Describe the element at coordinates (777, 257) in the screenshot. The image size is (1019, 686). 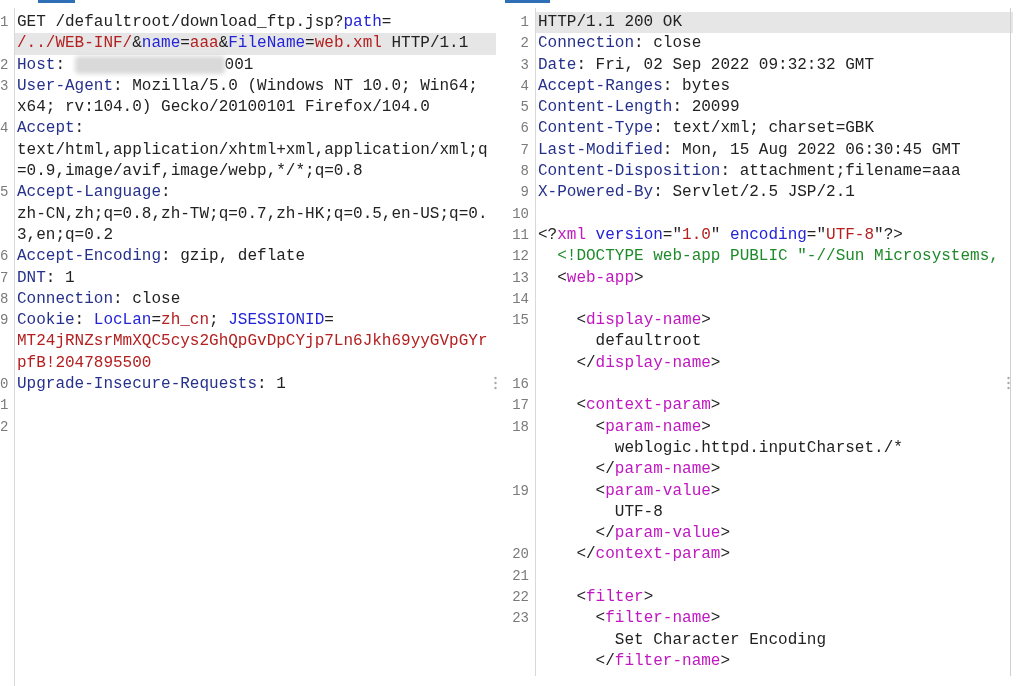
I see `code-line: <!DOCTYPE web-app PUBLIC "-//Sun Microsystems,` at that location.